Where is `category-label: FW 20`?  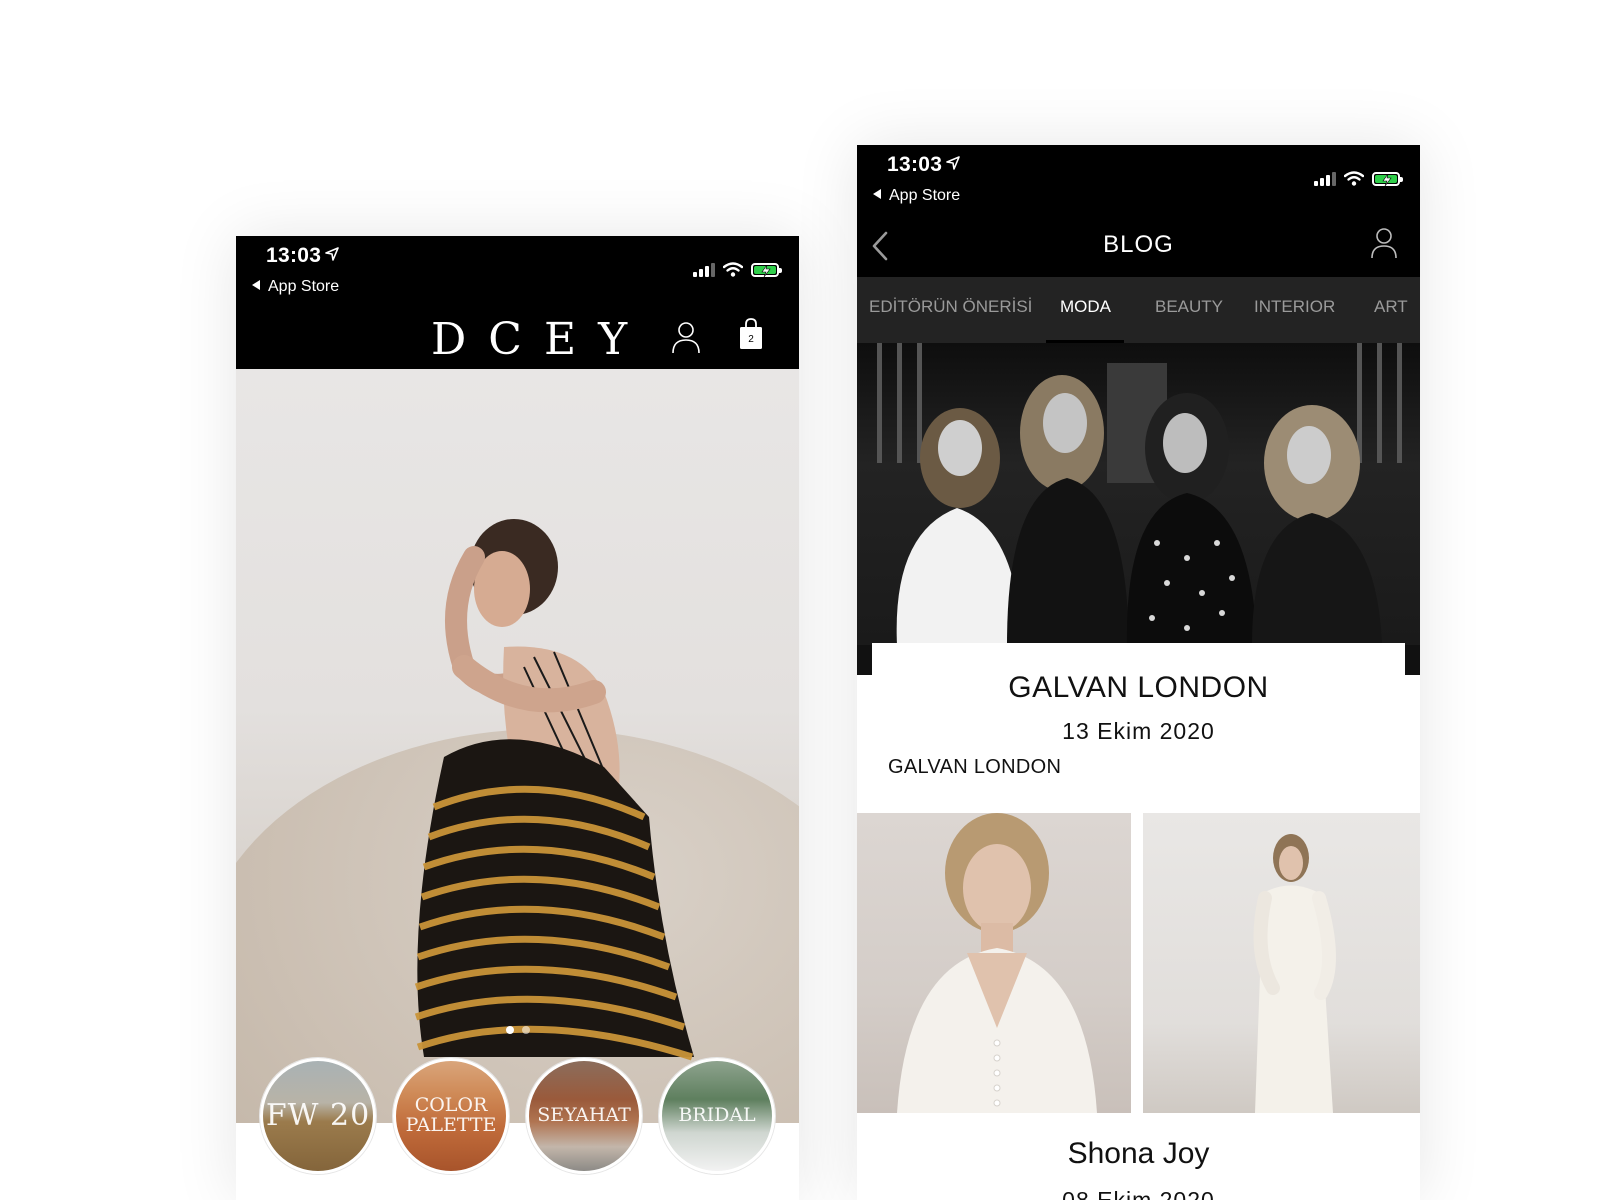 category-label: FW 20 is located at coordinates (318, 1116).